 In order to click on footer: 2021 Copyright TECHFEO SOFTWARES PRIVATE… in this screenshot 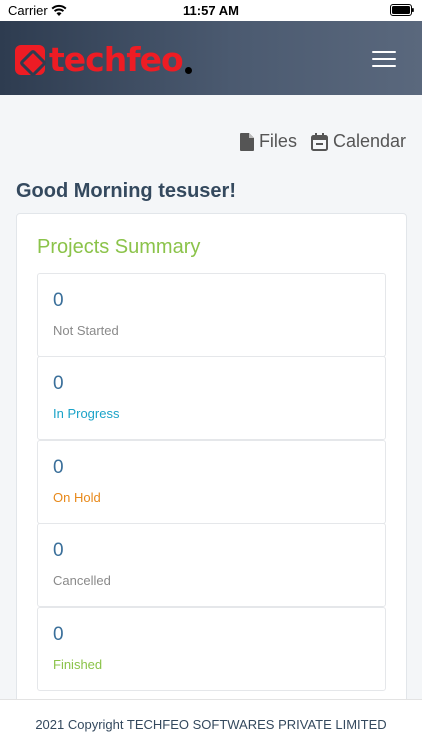, I will do `click(211, 724)`.